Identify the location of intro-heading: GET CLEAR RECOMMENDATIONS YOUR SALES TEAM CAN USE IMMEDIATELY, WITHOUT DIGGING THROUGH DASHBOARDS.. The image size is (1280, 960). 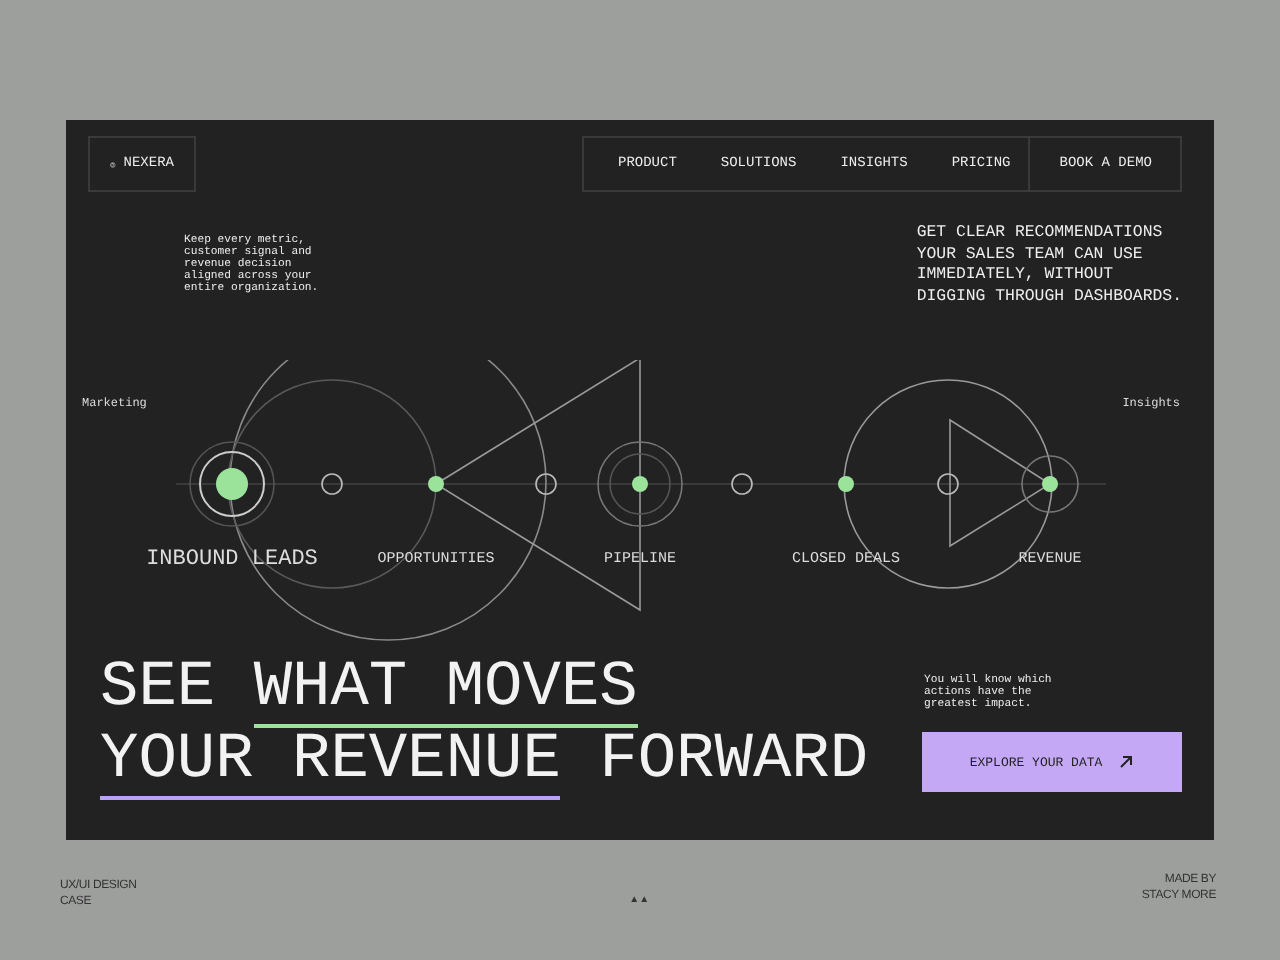
(1049, 266).